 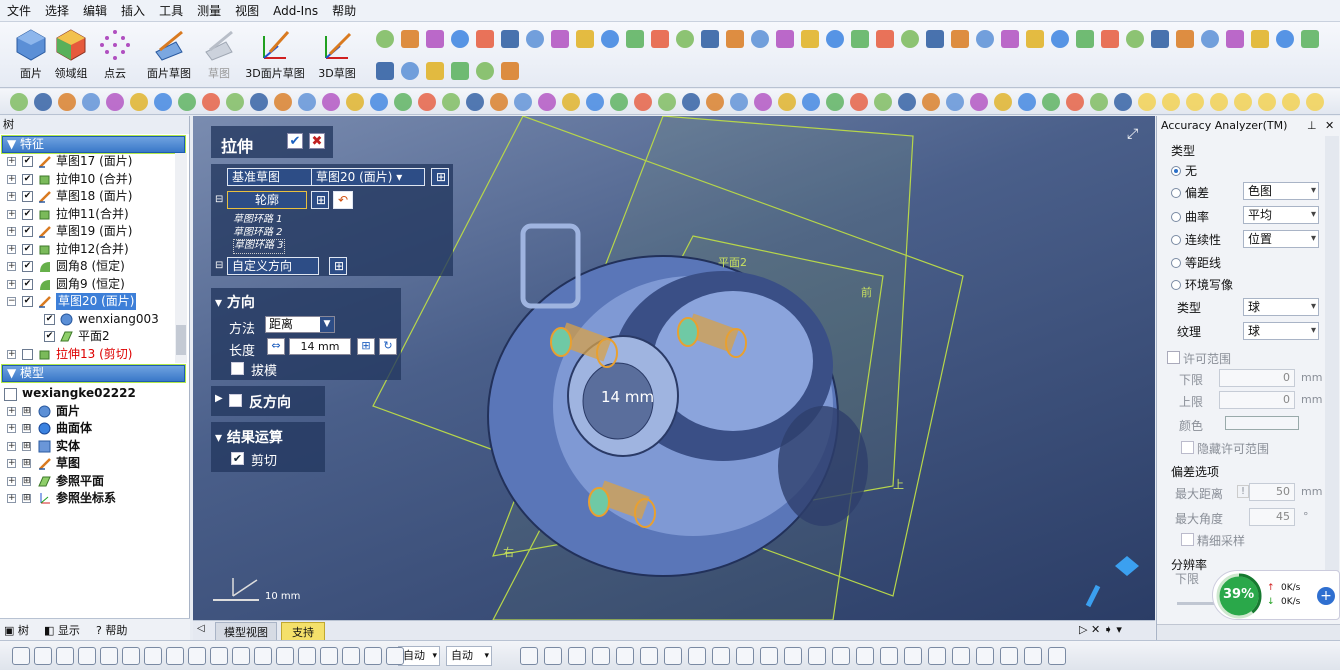 I want to click on 3d-sketch-button: 3D草图, so click(x=337, y=55).